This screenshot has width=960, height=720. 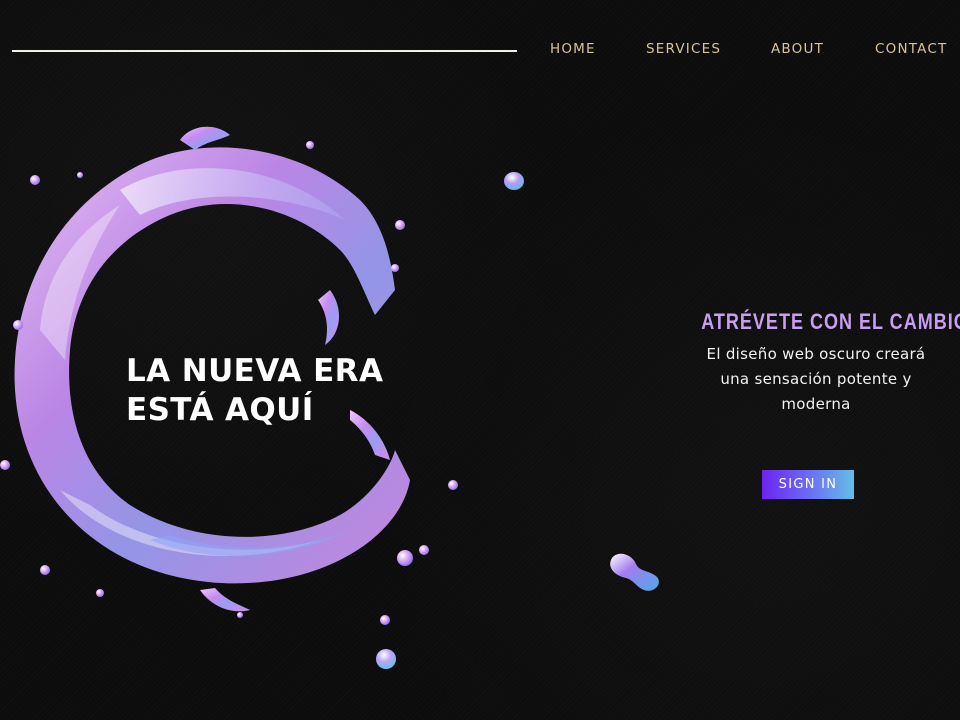 What do you see at coordinates (830, 321) in the screenshot?
I see `cta-subtitle: ATRÉVETE CON EL CAMBIO` at bounding box center [830, 321].